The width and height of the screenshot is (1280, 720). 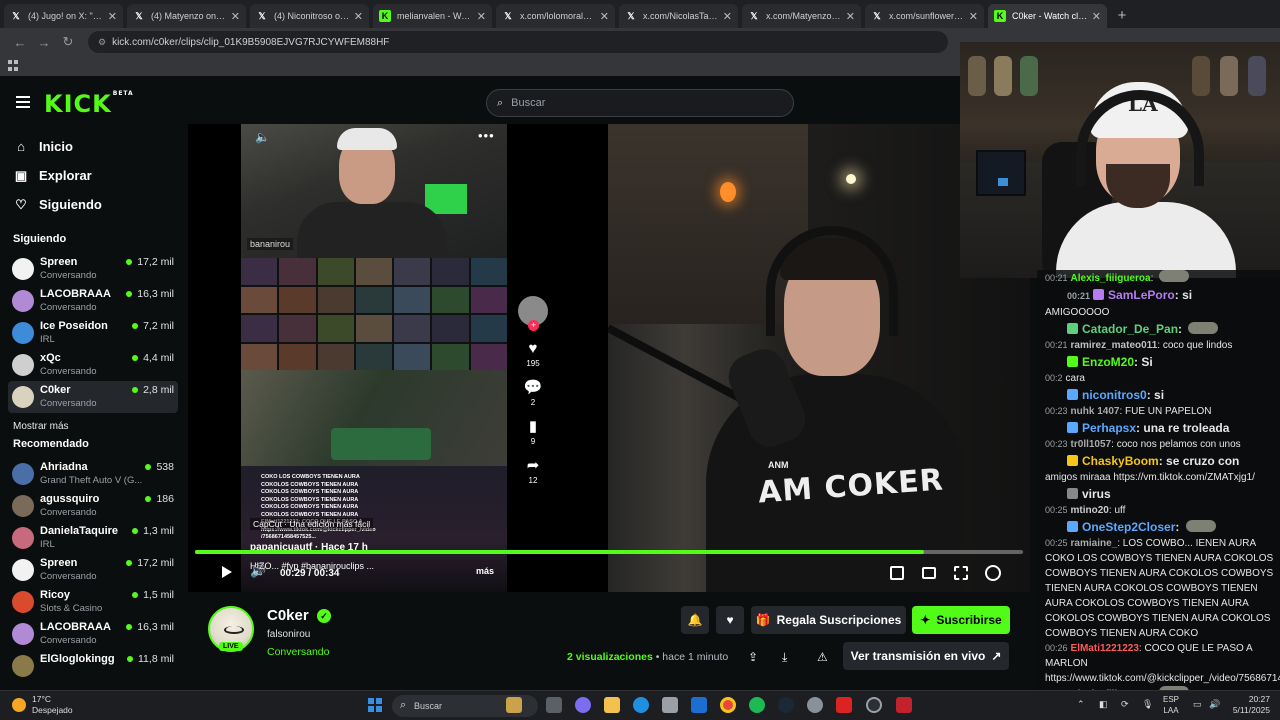 I want to click on subscribe-button: ✦ Suscribirse, so click(x=961, y=620).